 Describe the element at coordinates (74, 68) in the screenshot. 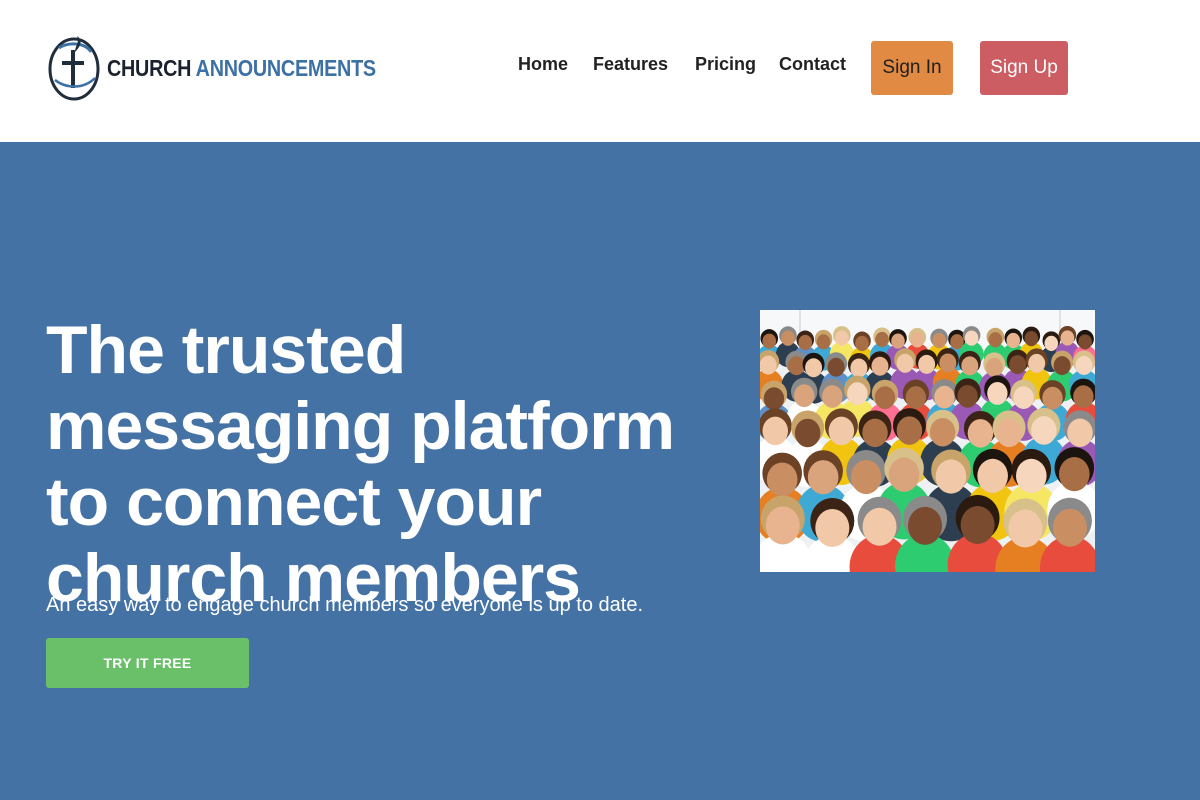

I see `cross-circle-logo-icon` at that location.